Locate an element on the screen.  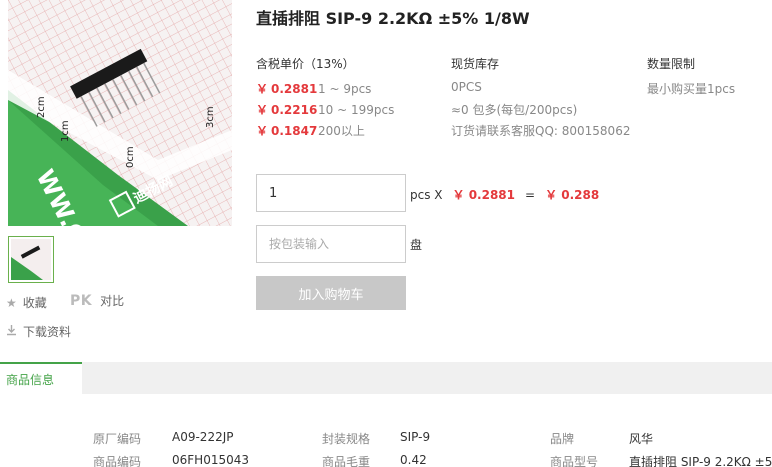
ruler-mark-3cm: 3cm is located at coordinates (210, 117).